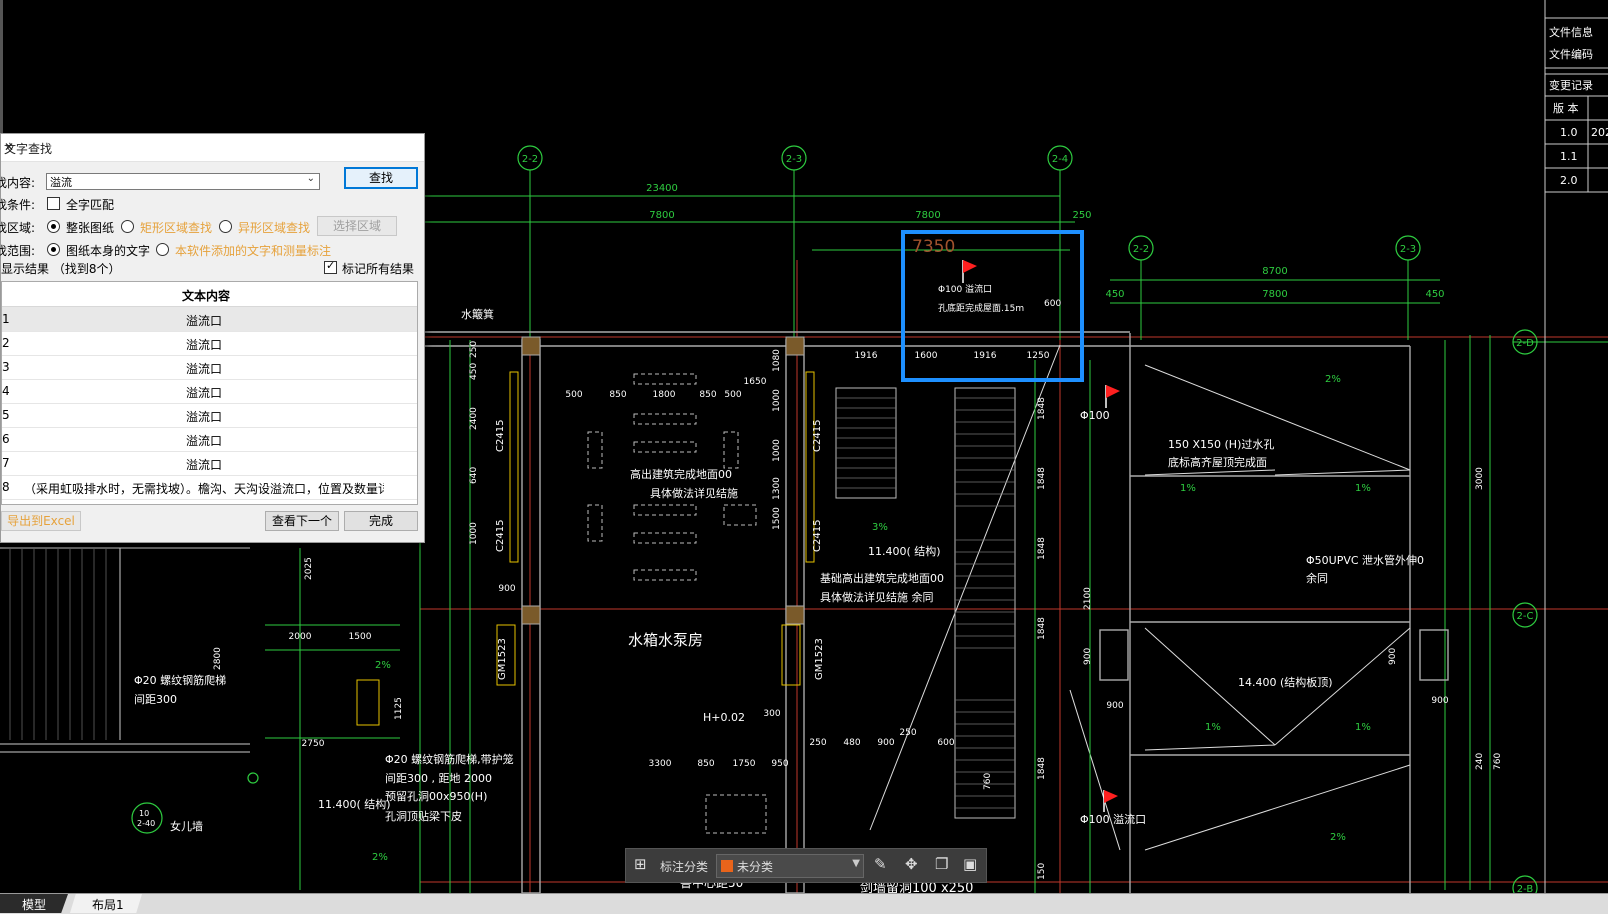 The height and width of the screenshot is (914, 1608). I want to click on select-area-button: 选择区域, so click(357, 226).